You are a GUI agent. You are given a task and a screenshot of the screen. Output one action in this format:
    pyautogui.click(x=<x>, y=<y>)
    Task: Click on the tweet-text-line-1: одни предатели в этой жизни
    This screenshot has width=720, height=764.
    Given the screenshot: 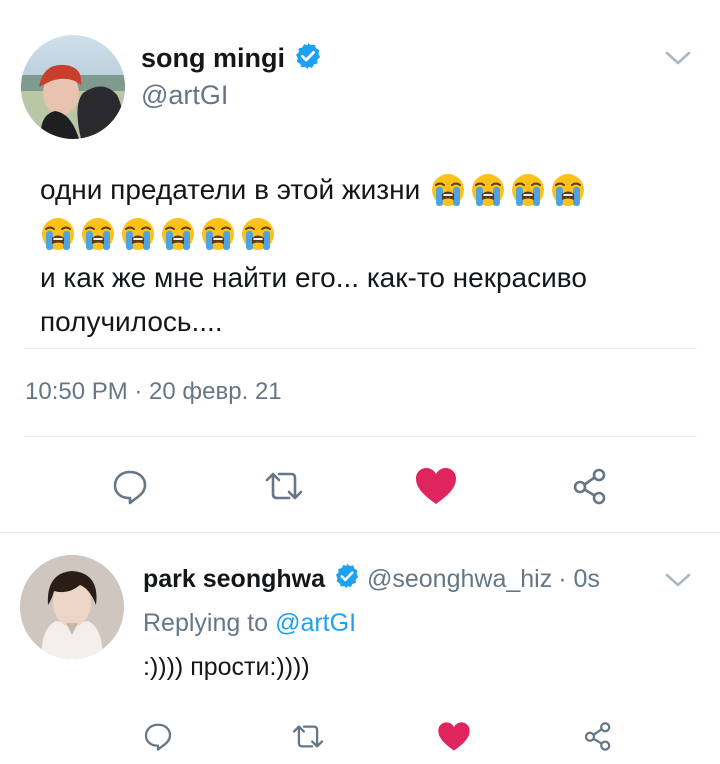 What is the action you would take?
    pyautogui.click(x=230, y=189)
    